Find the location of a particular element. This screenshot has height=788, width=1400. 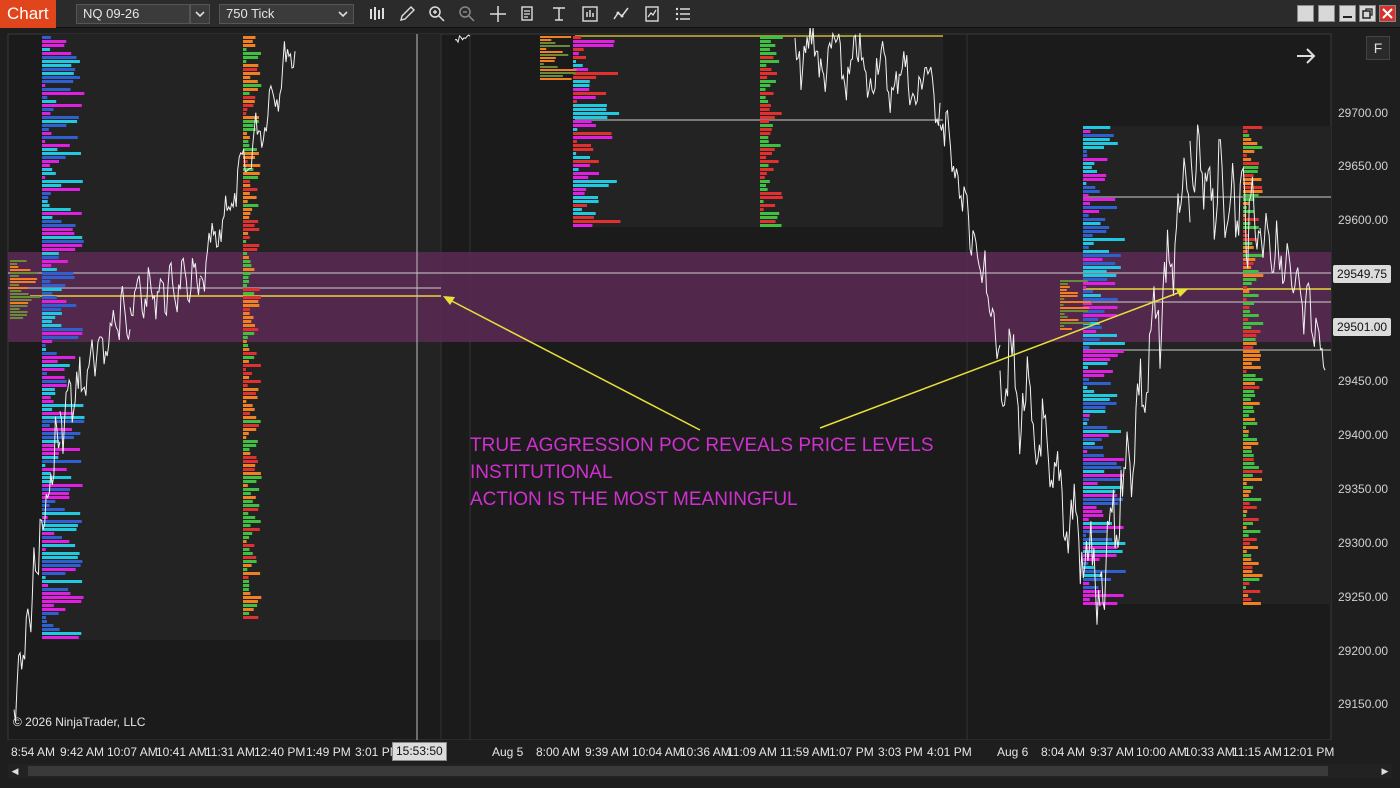

zoom-in-icon is located at coordinates (437, 14).